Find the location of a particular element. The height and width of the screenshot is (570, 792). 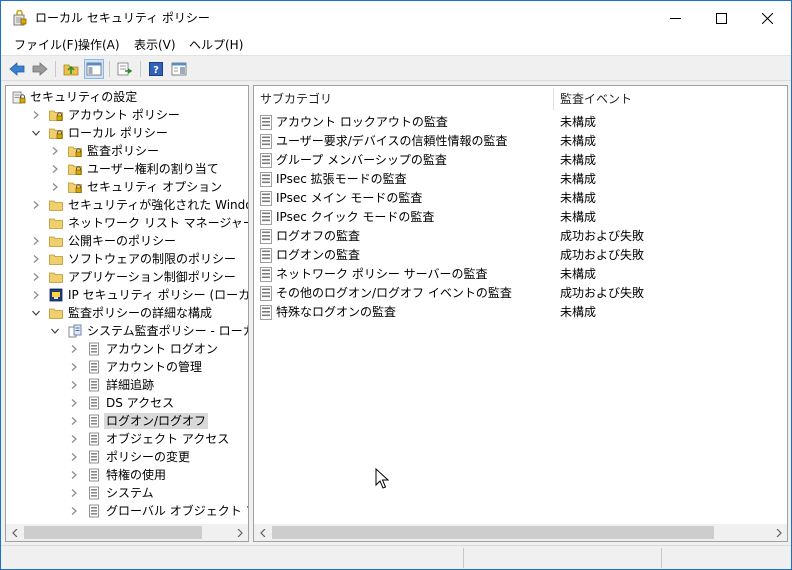

tree-item-label: セキュリティが強化された Windows ファイア is located at coordinates (158, 205).